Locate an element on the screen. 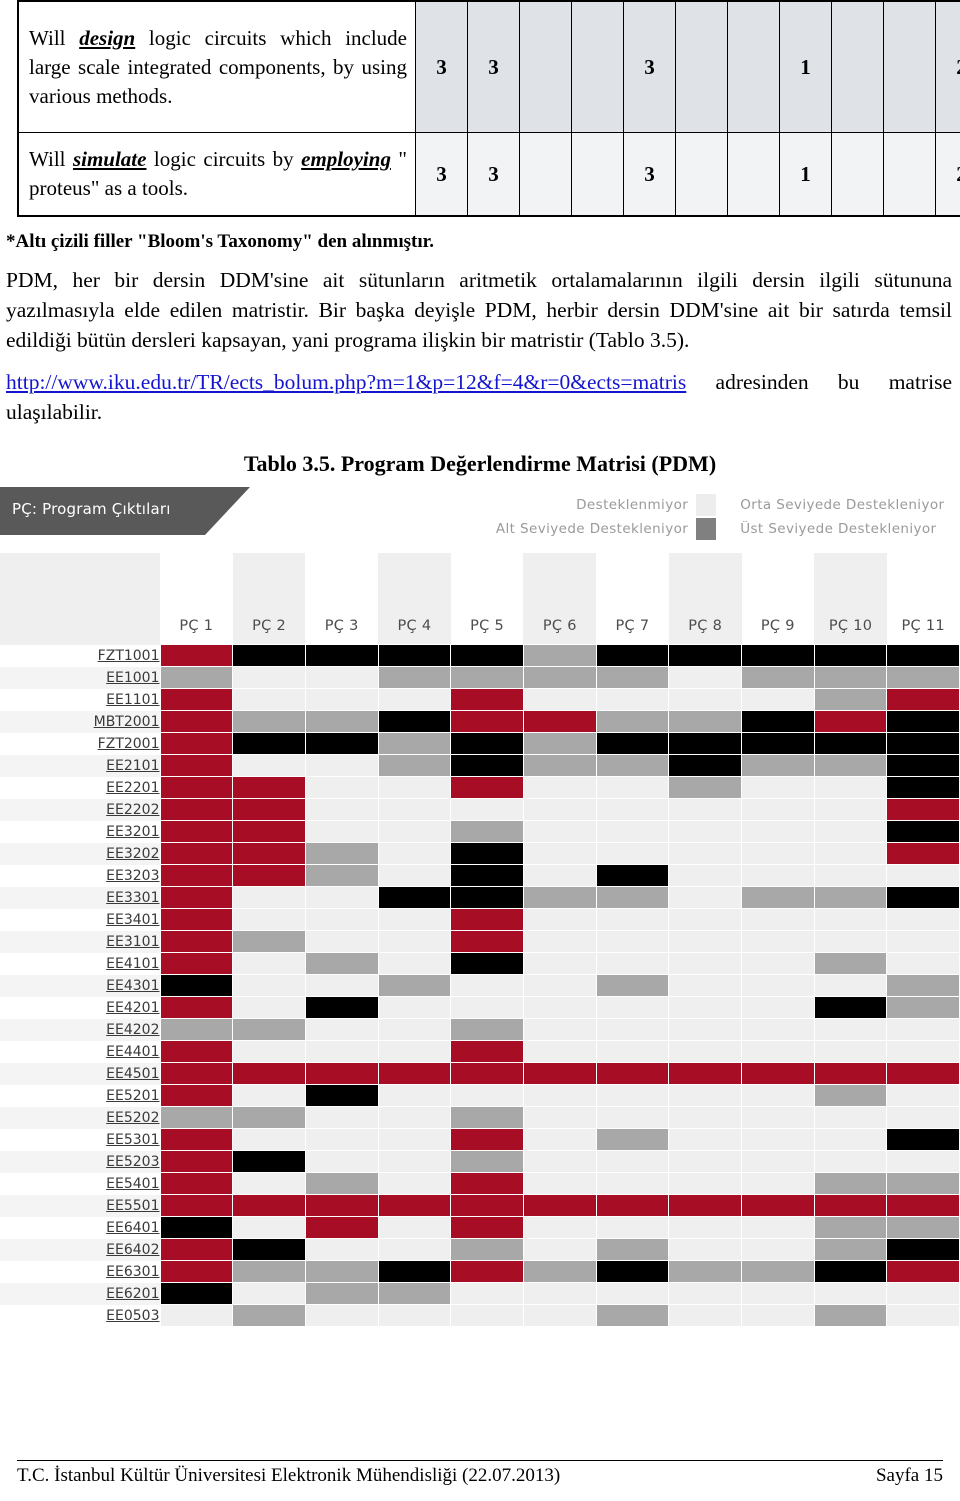 This screenshot has height=1501, width=960. matrix-column-header: PÇ 10 is located at coordinates (850, 599).